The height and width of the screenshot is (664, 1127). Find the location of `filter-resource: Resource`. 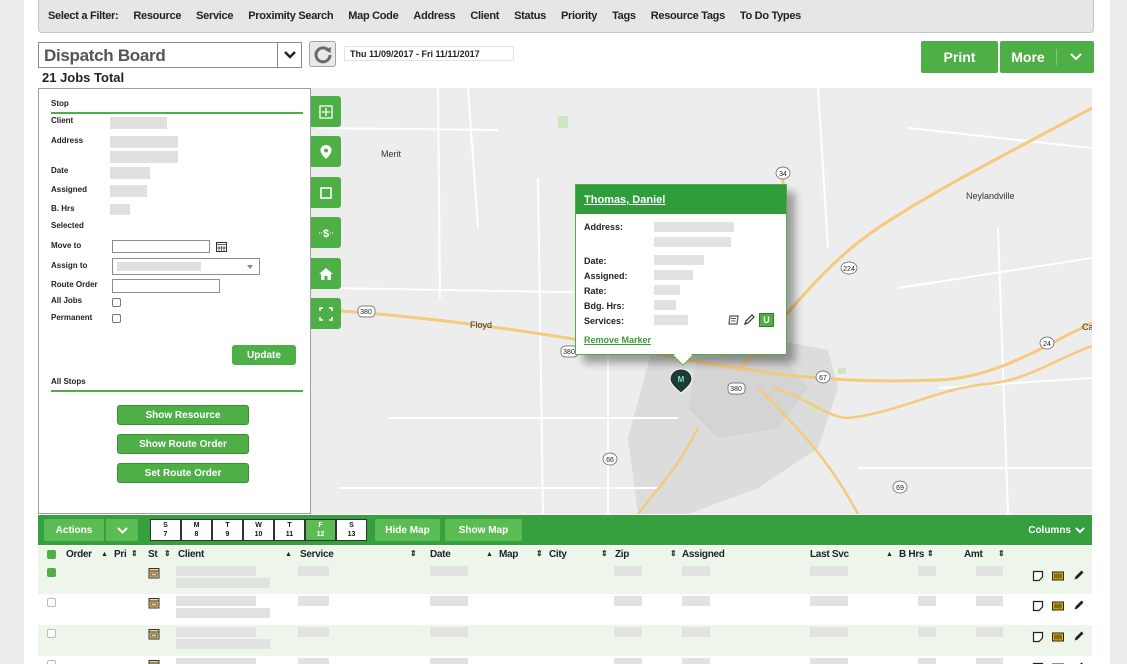

filter-resource: Resource is located at coordinates (157, 16).